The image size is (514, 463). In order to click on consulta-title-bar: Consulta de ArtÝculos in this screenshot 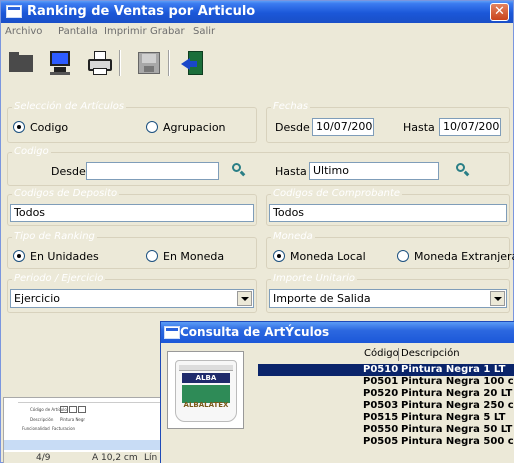, I will do `click(337, 332)`.